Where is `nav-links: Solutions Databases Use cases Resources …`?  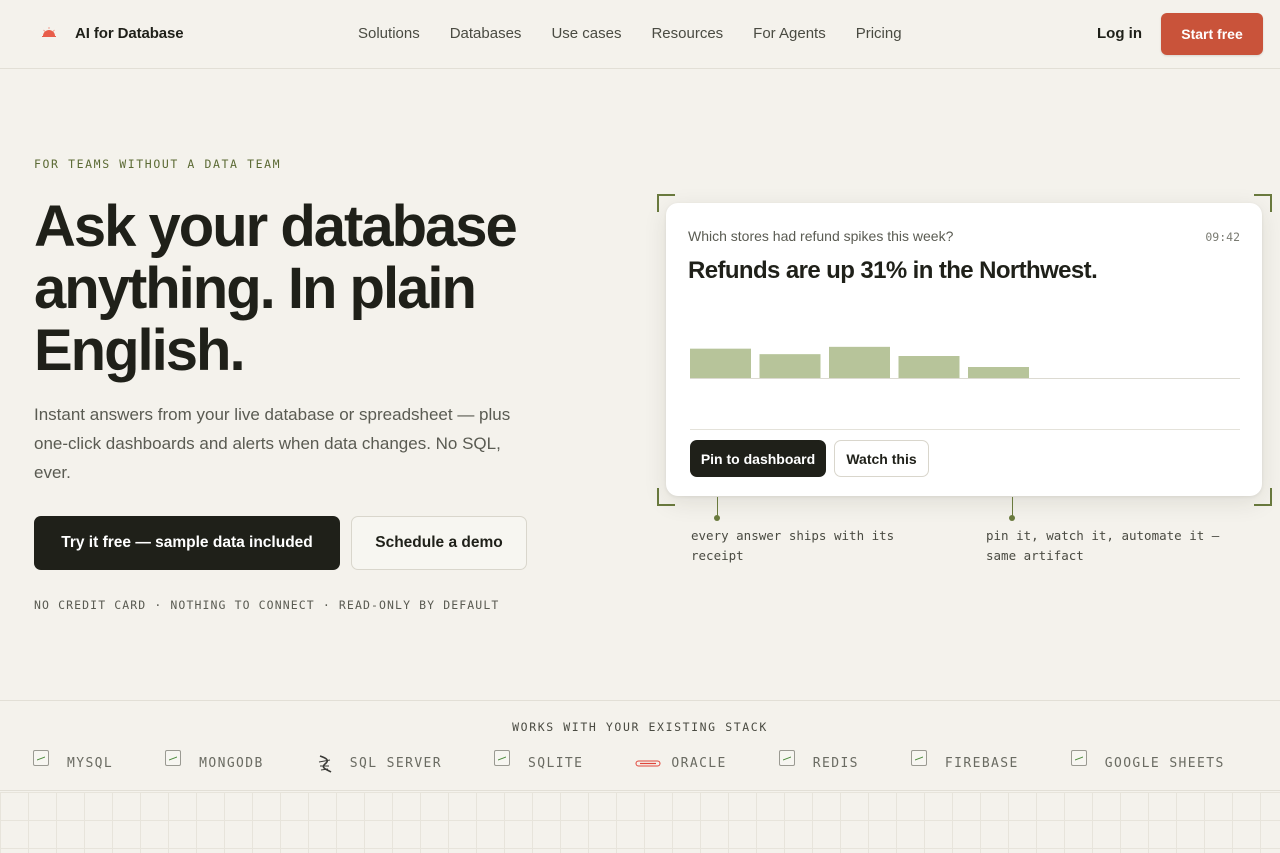
nav-links: Solutions Databases Use cases Resources … is located at coordinates (645, 33).